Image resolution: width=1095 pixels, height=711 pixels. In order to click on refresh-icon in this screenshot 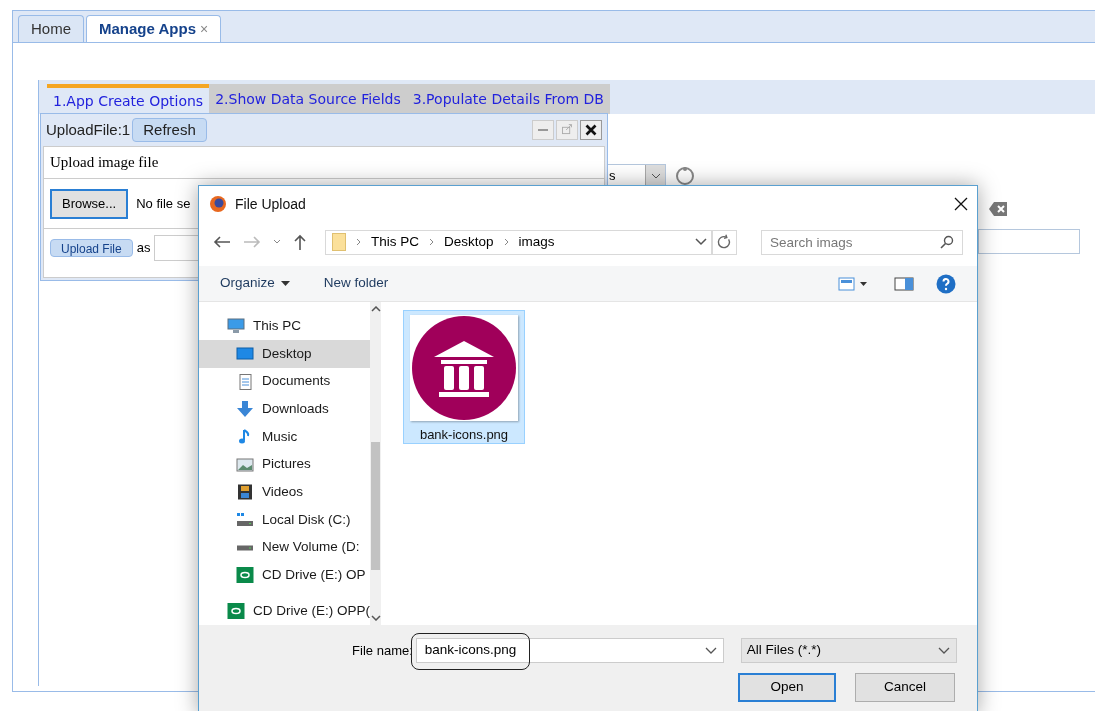, I will do `click(685, 176)`.